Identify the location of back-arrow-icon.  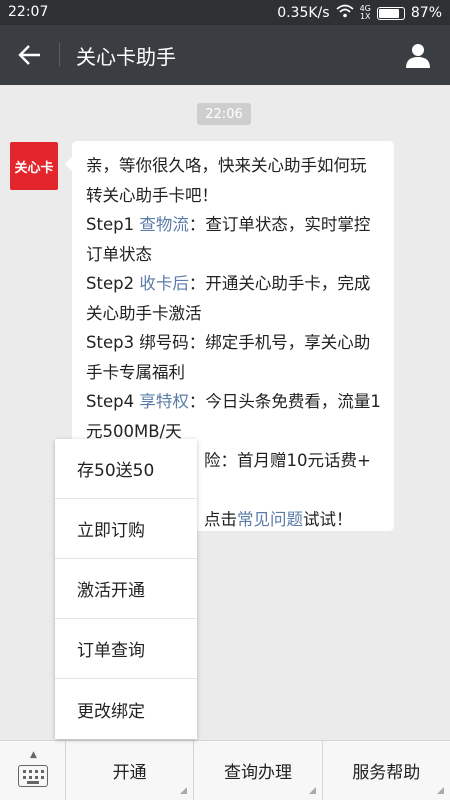
(29, 55).